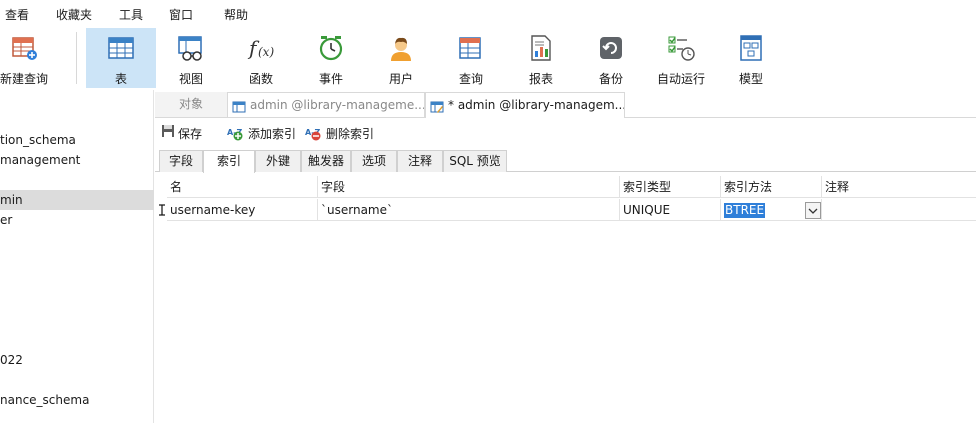  Describe the element at coordinates (610, 79) in the screenshot. I see `tool-backup-label: 备份` at that location.